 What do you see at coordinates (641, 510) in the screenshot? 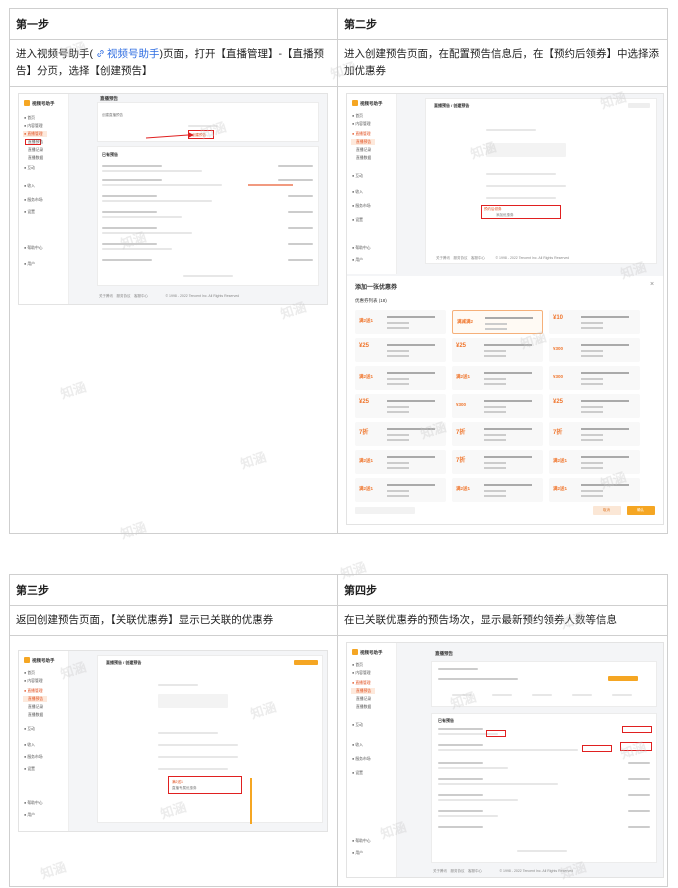
I see `confirm-button: 确认` at bounding box center [641, 510].